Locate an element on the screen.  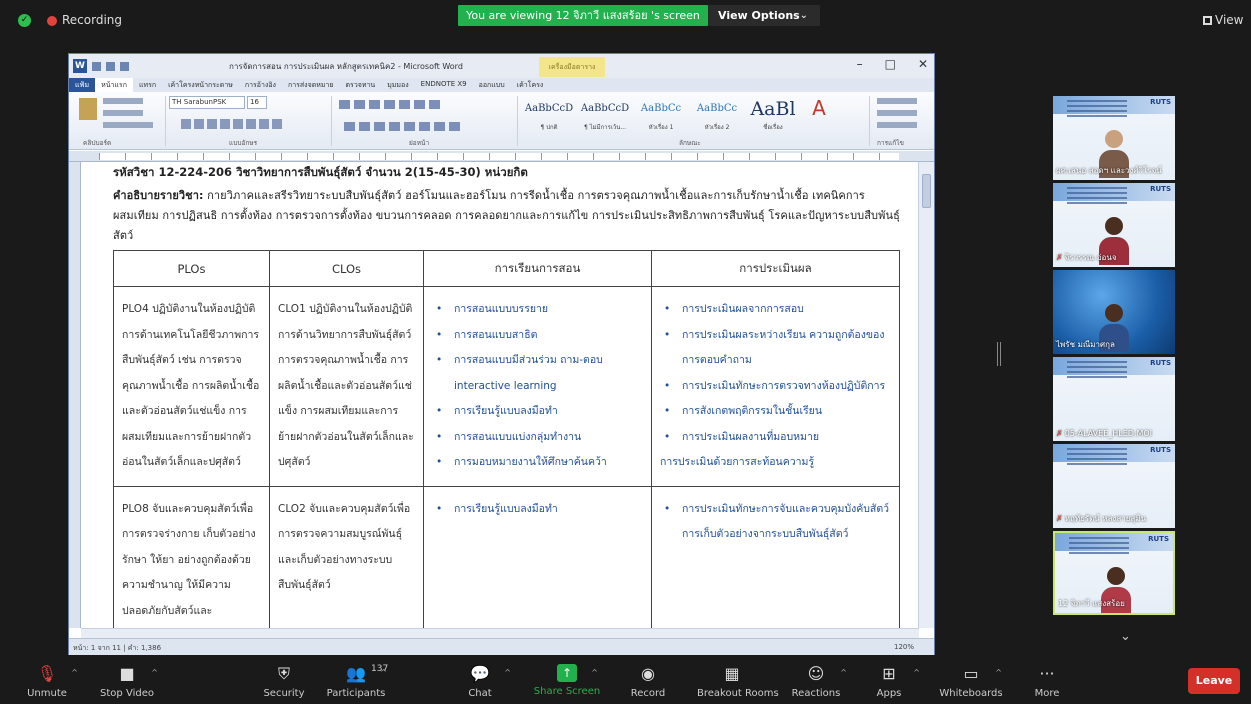
maximize-icon: □ is located at coordinates (890, 64).